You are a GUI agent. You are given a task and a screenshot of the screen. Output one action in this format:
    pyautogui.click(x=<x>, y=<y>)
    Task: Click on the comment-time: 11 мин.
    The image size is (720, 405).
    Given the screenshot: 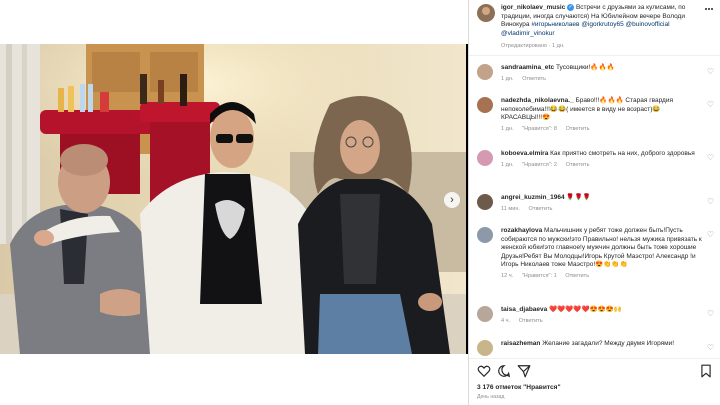 What is the action you would take?
    pyautogui.click(x=510, y=208)
    